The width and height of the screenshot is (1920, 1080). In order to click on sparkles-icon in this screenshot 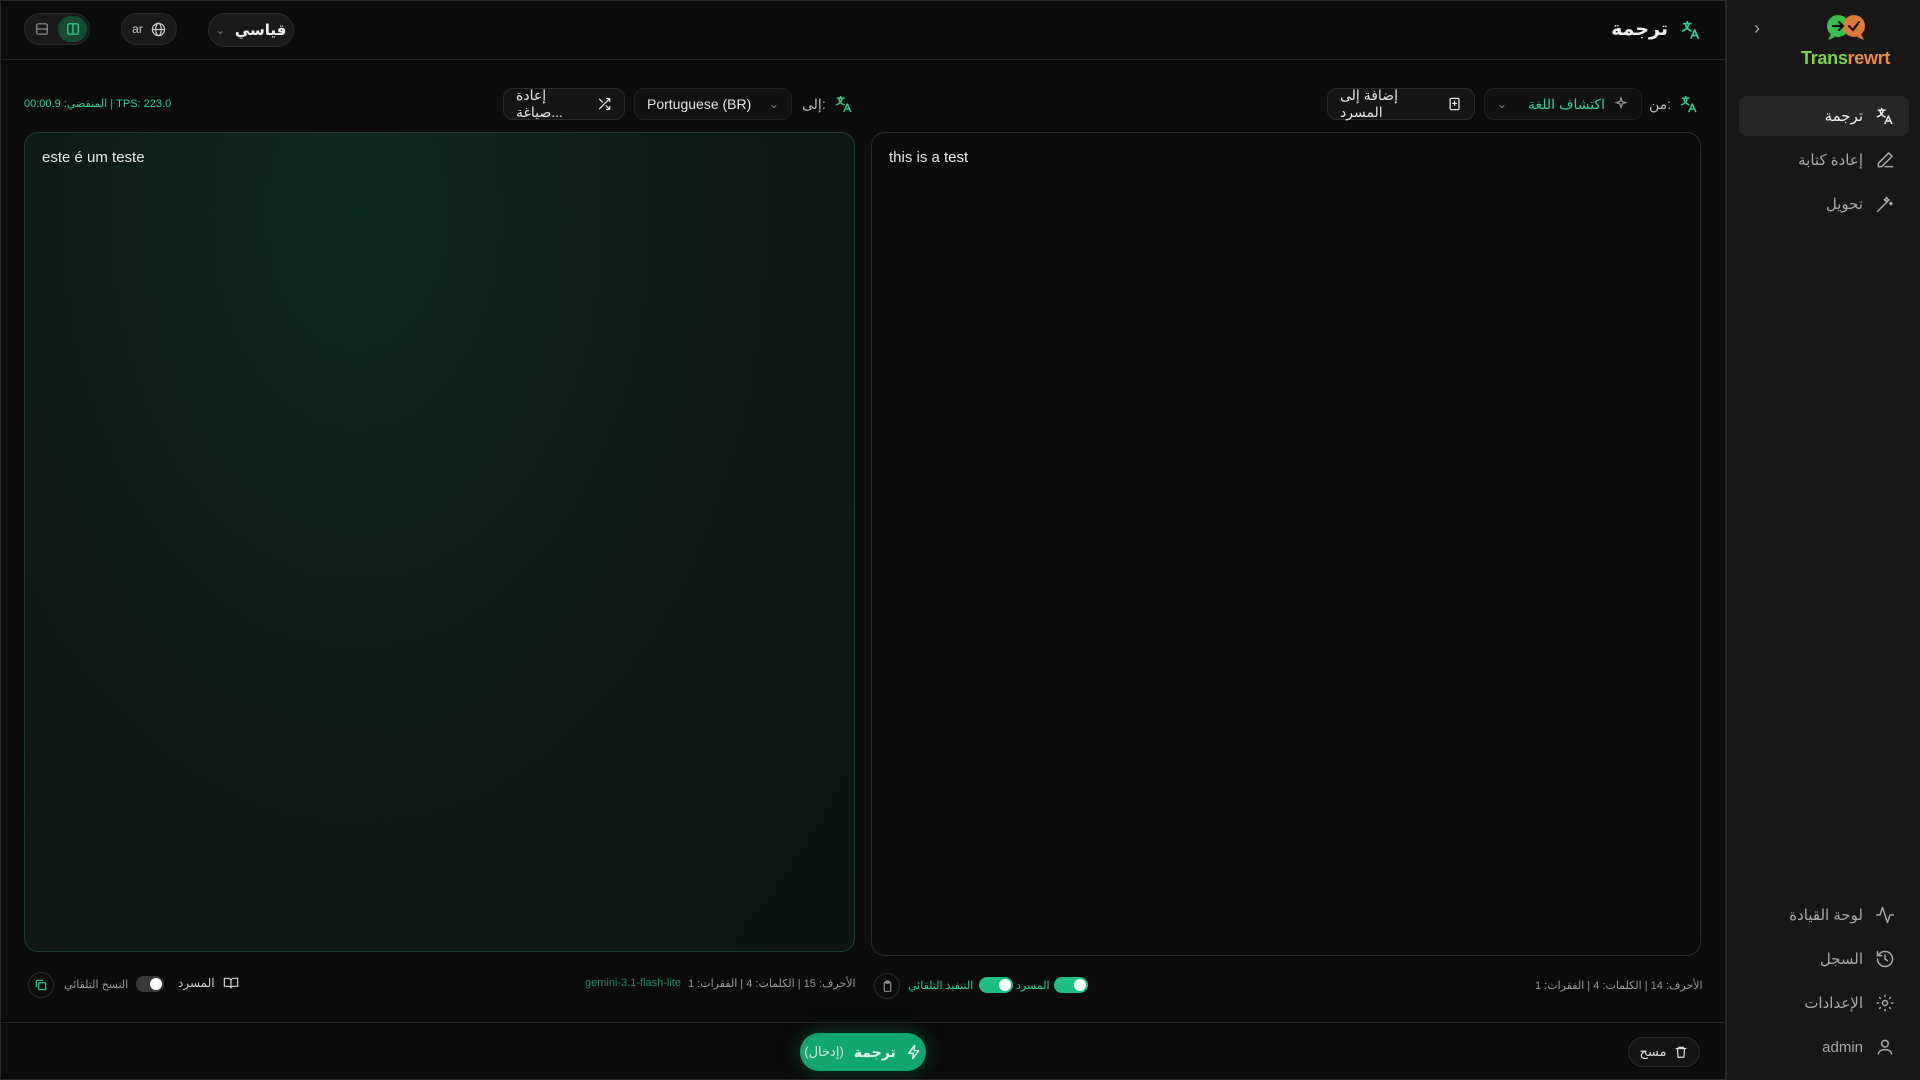, I will do `click(1621, 103)`.